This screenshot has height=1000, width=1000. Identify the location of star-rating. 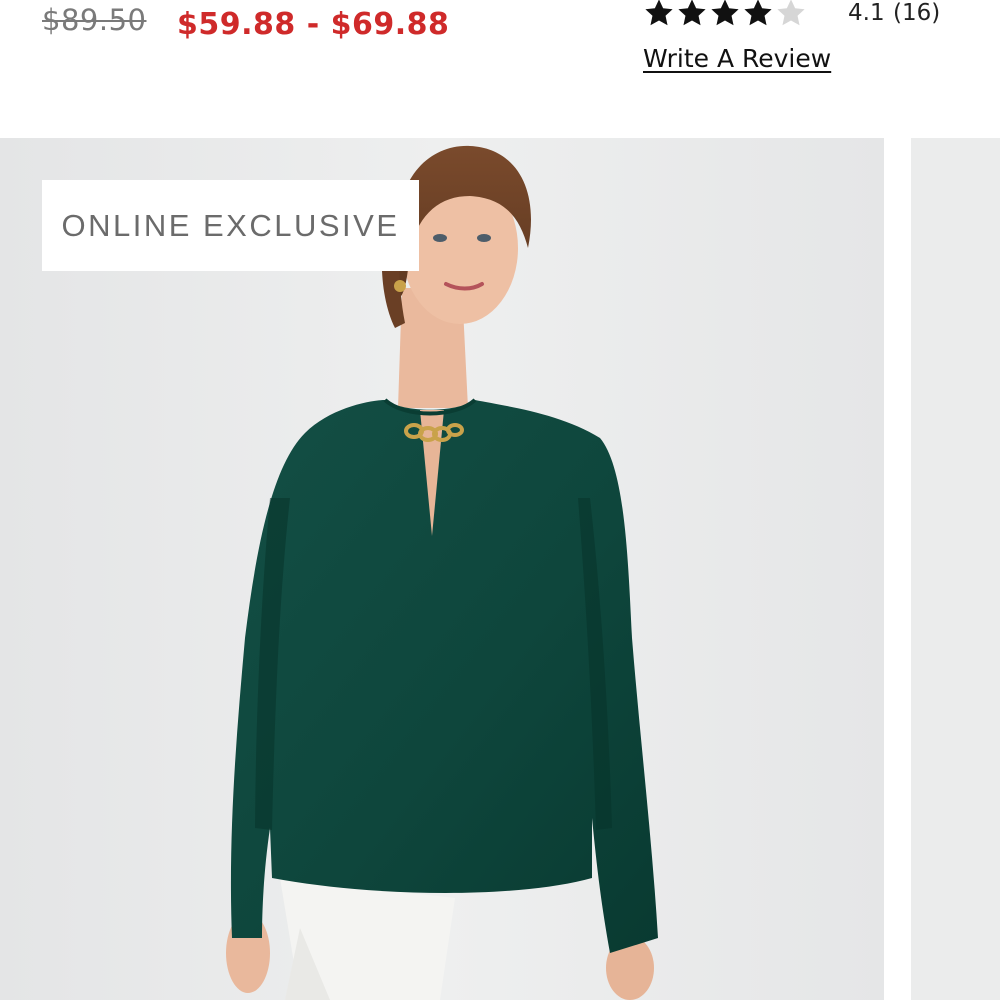
(725, 16).